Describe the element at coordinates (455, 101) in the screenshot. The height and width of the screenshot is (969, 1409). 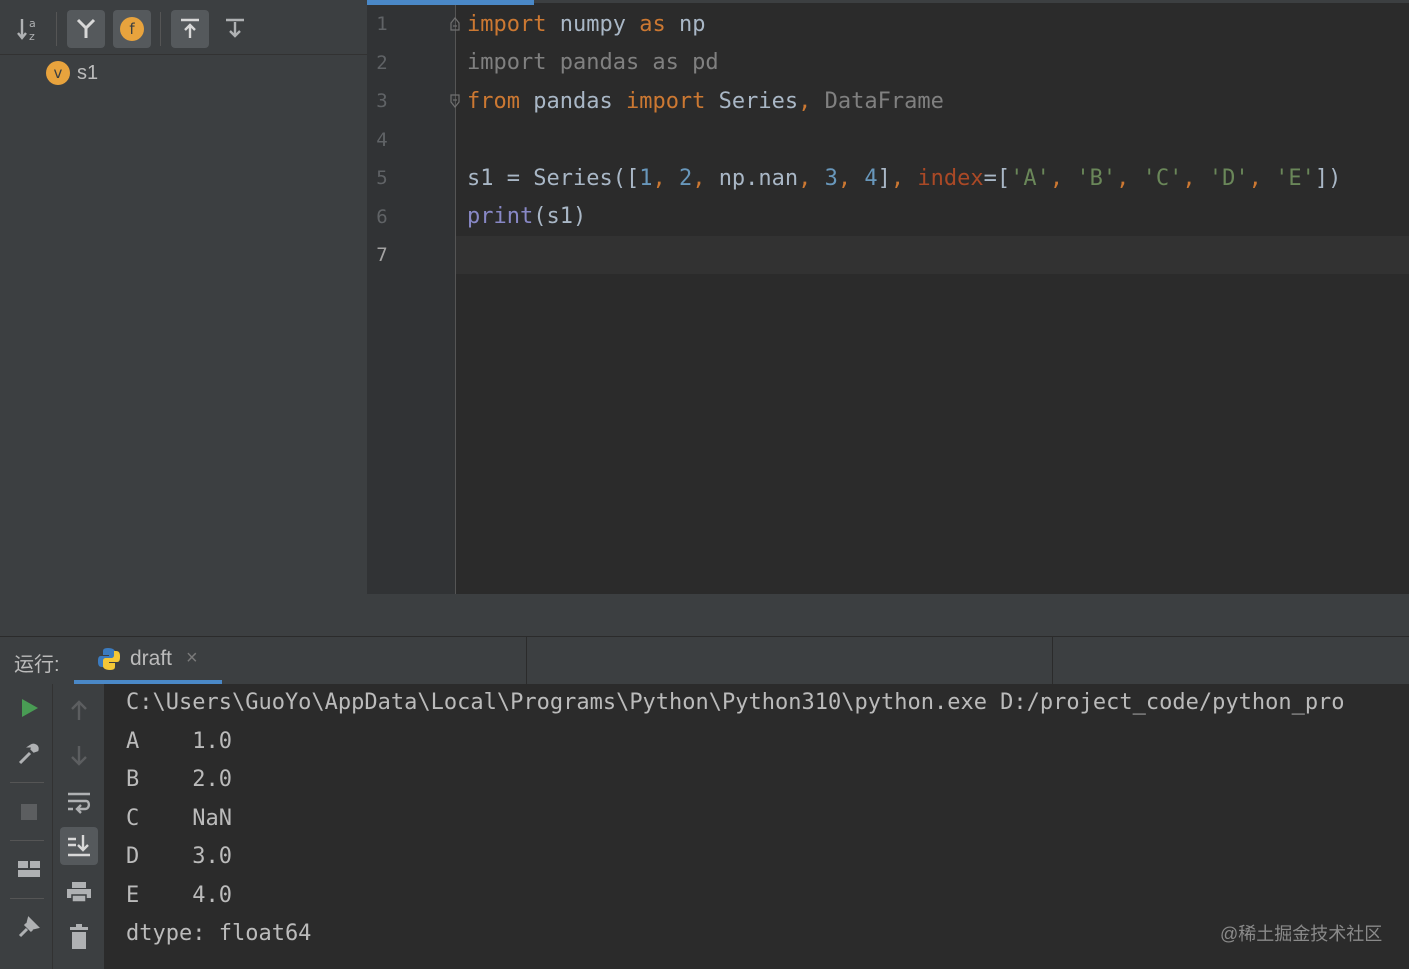
I see `fold-end-icon` at that location.